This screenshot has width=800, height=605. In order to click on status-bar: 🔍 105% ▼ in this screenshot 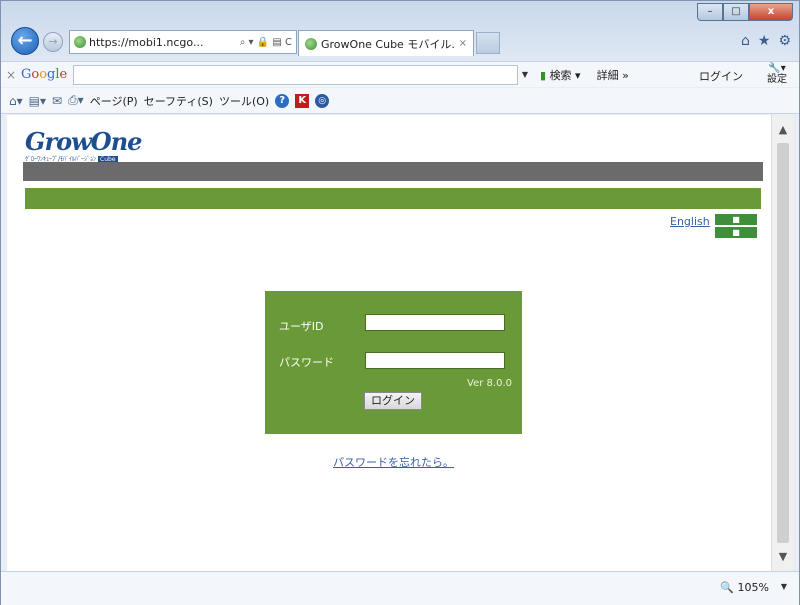, I will do `click(400, 588)`.